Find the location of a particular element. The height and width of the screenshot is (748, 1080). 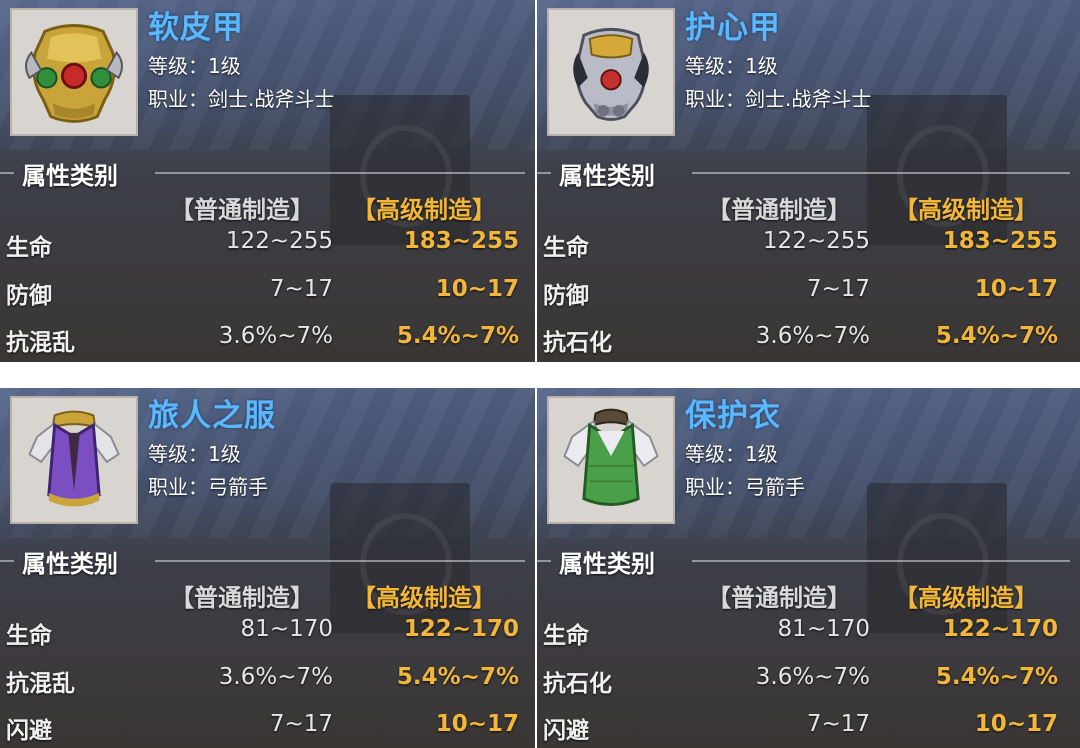

stat-row: 抗石化 3.6%~7% 5.4%~7% is located at coordinates (808, 684).